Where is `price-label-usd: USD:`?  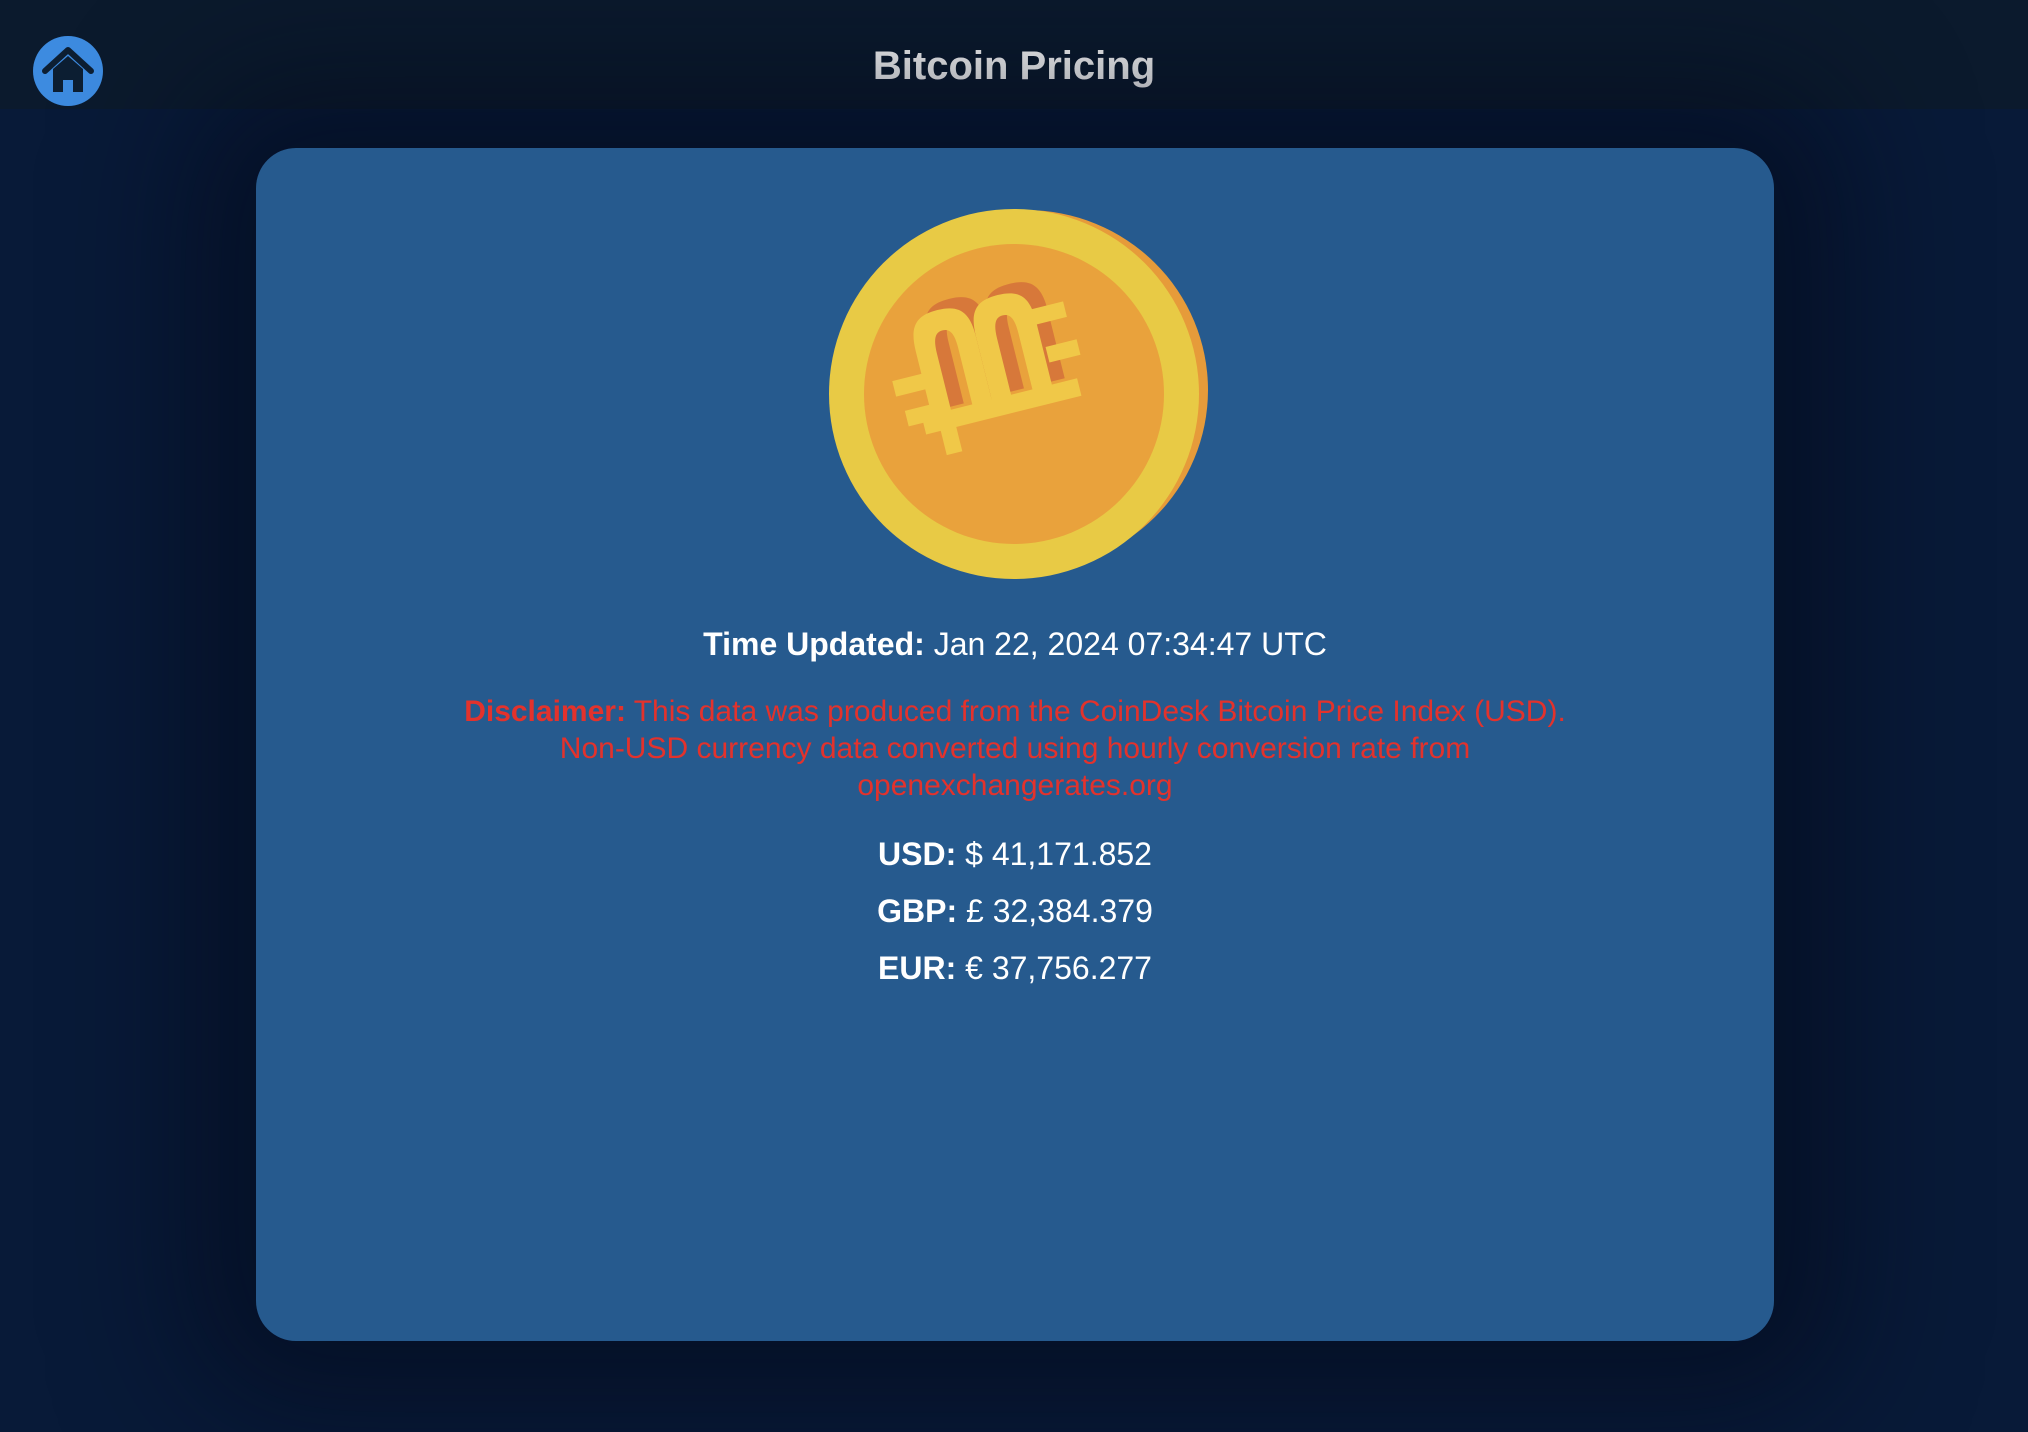
price-label-usd: USD: is located at coordinates (917, 854).